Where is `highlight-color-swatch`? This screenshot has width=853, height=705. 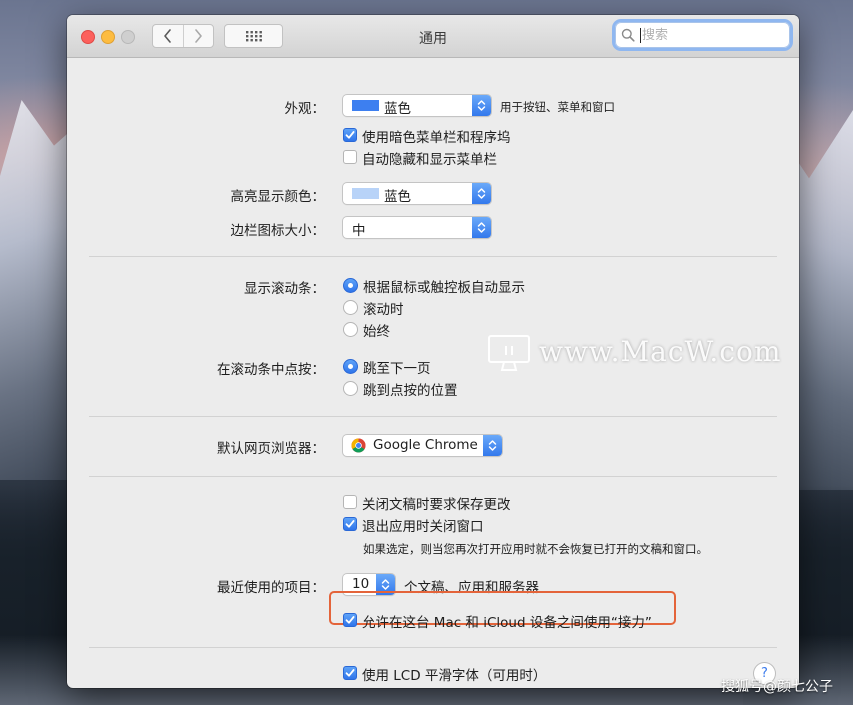
highlight-color-swatch is located at coordinates (365, 193).